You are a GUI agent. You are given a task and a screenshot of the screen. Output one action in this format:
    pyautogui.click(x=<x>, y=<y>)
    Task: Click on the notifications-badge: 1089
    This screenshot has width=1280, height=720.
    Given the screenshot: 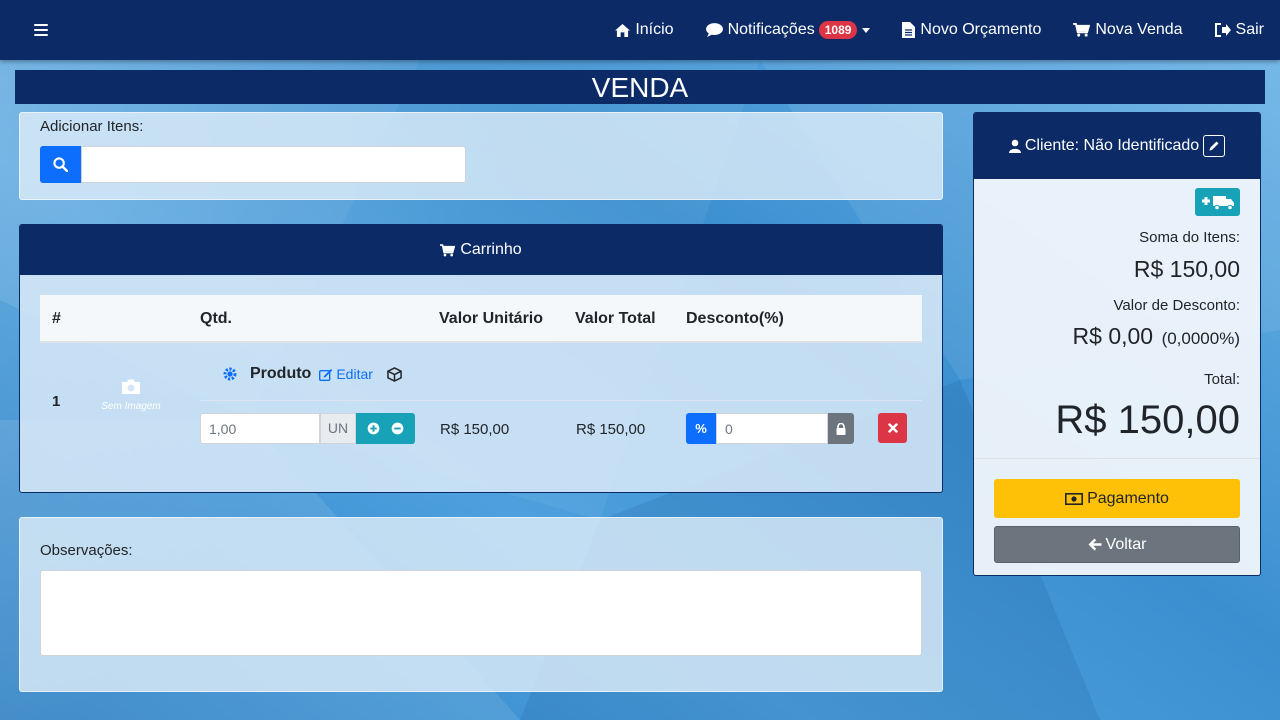 What is the action you would take?
    pyautogui.click(x=838, y=30)
    